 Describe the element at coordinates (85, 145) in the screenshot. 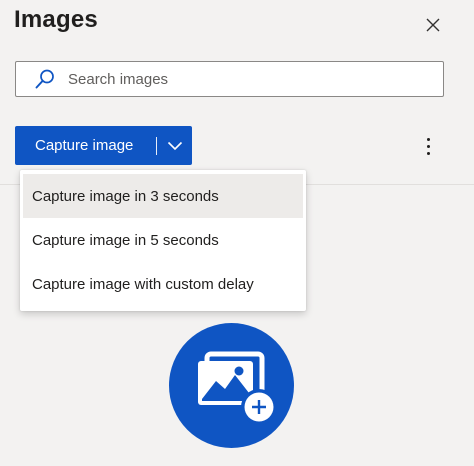

I see `capture-image-button: Capture image` at that location.